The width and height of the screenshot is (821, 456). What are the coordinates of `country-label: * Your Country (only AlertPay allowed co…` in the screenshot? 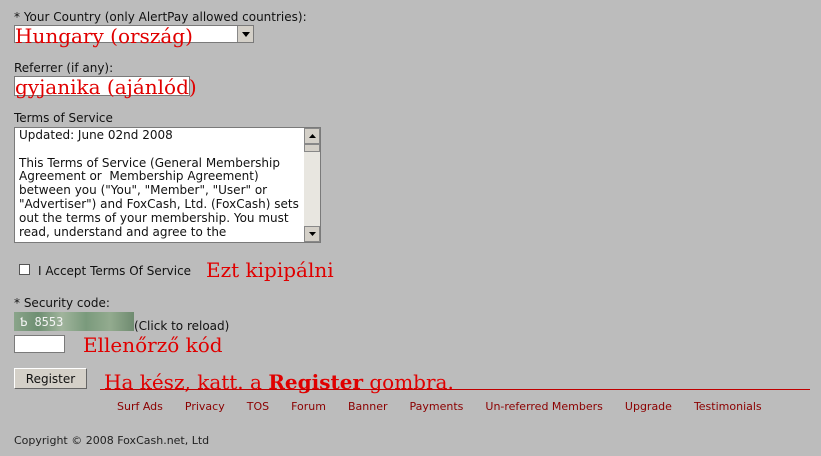 It's located at (160, 17).